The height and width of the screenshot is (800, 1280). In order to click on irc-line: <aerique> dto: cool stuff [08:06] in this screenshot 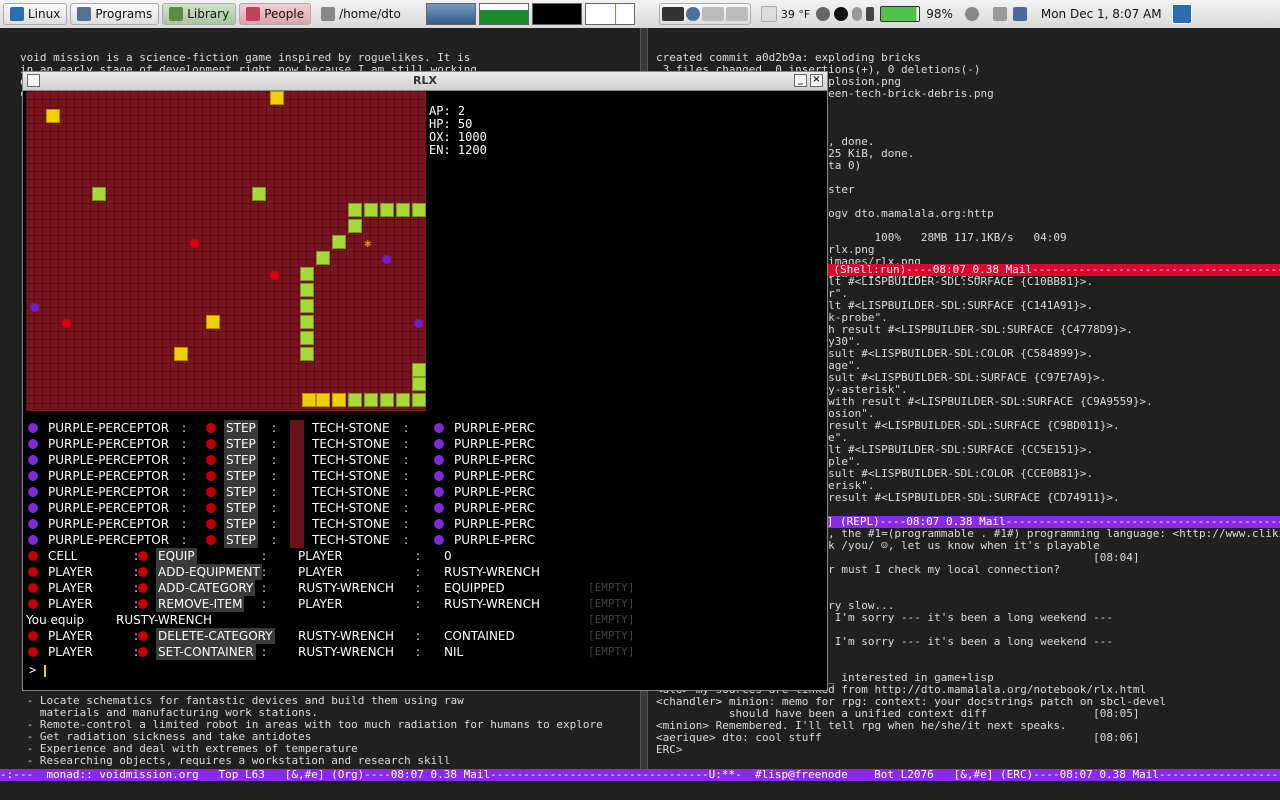, I will do `click(898, 737)`.